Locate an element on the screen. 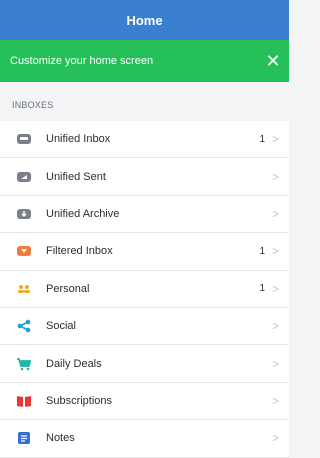  page-title: Home is located at coordinates (144, 20).